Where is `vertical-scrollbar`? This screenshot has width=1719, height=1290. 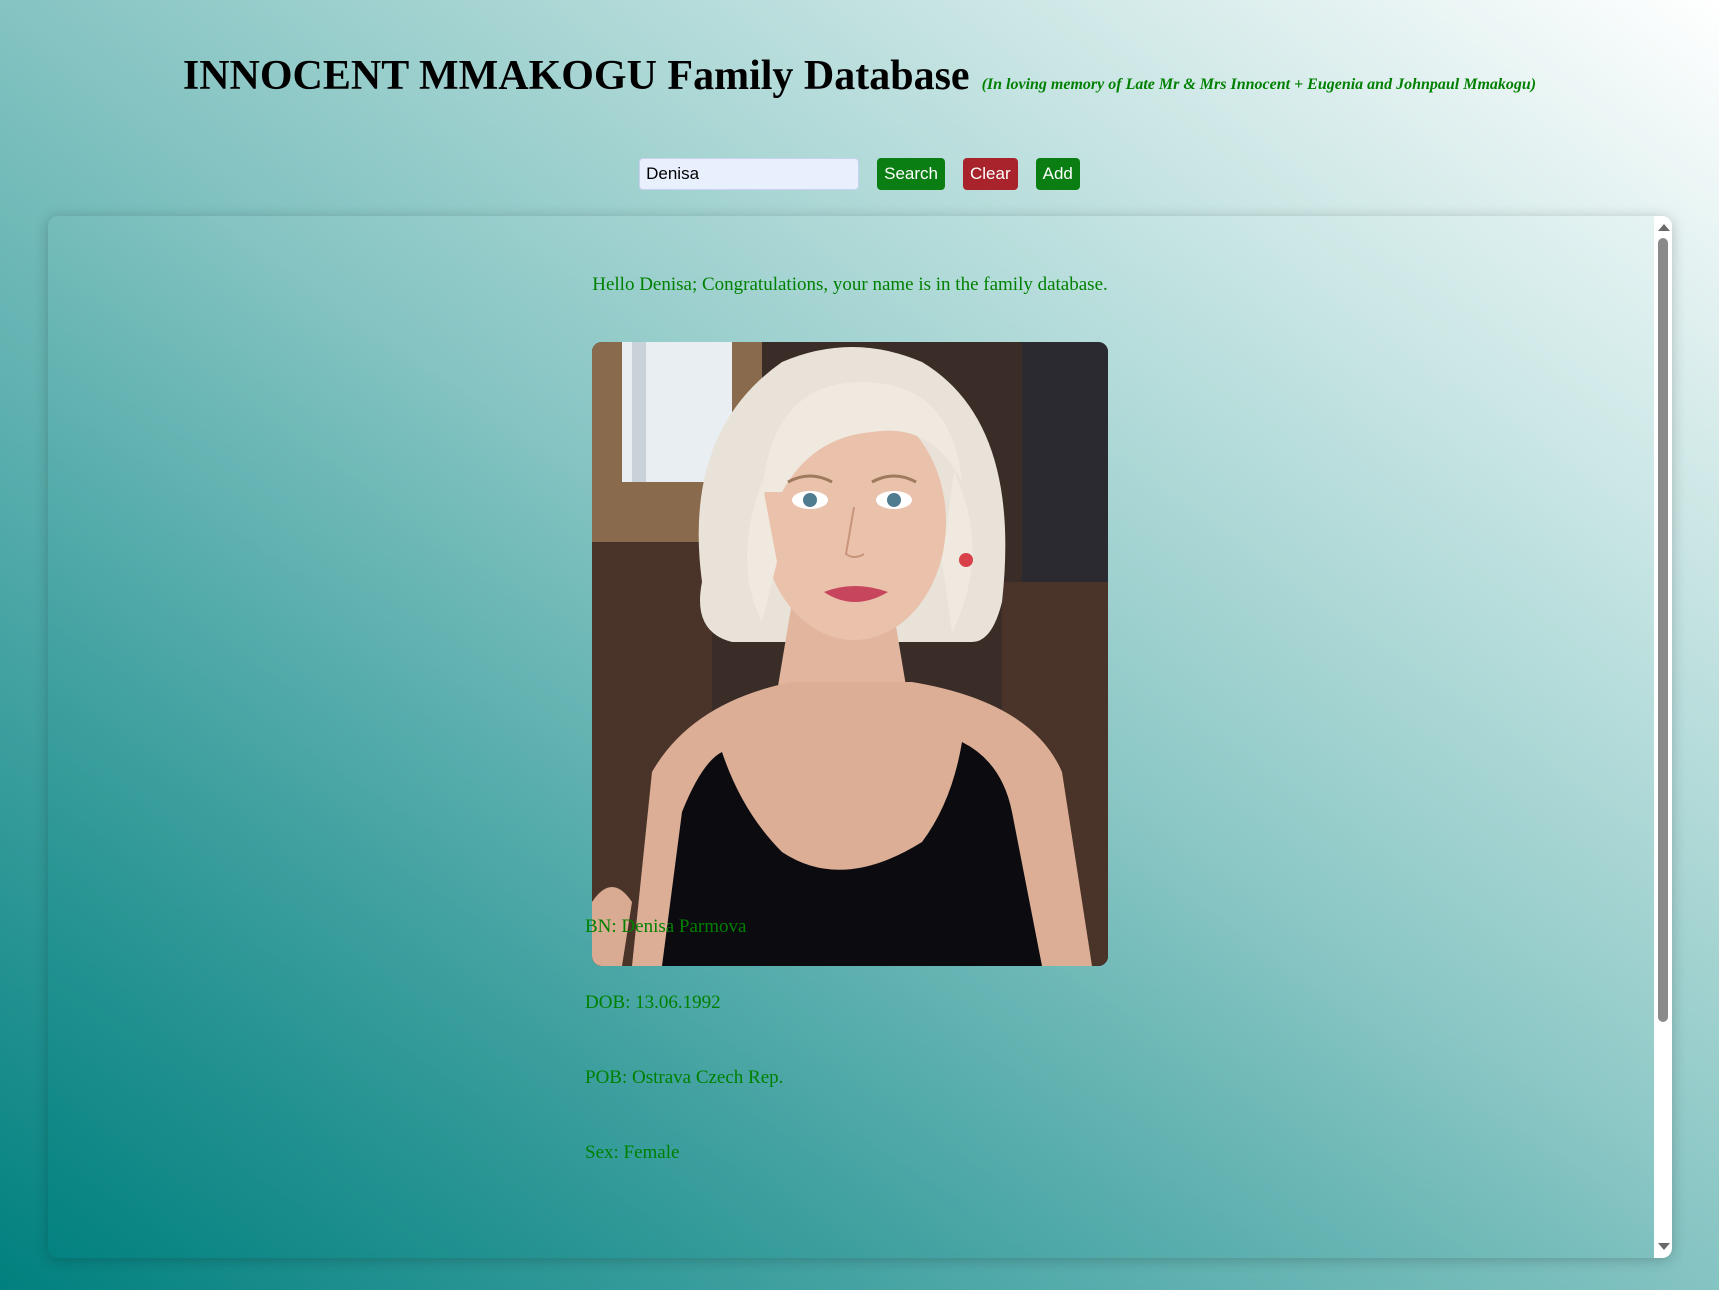
vertical-scrollbar is located at coordinates (1663, 737).